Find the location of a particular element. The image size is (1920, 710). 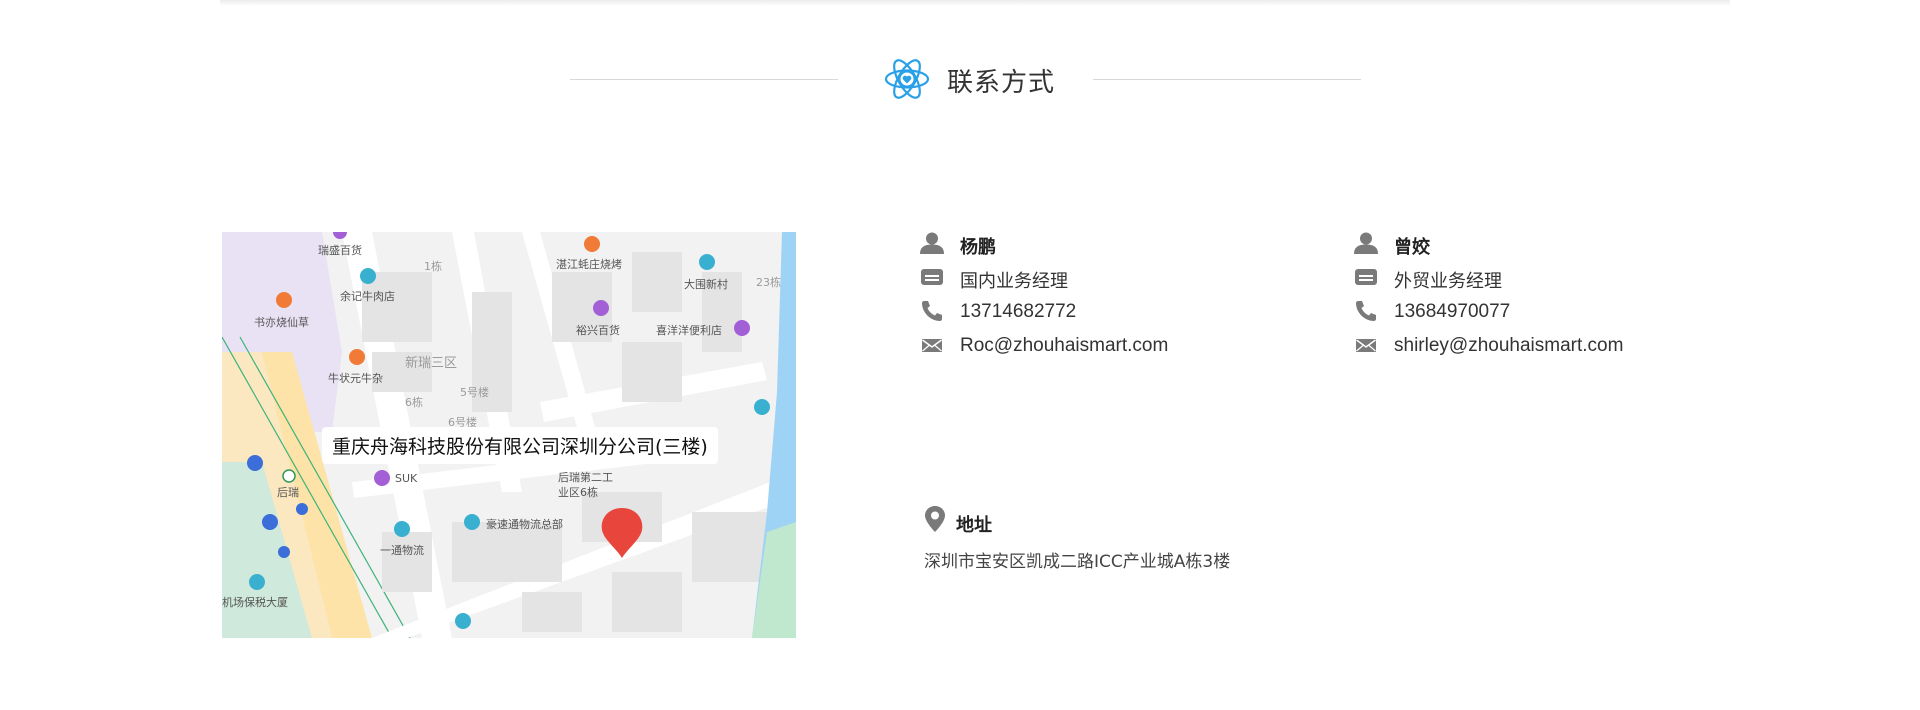

contact-email: Roc@zhouhaismart.com is located at coordinates (1064, 346).